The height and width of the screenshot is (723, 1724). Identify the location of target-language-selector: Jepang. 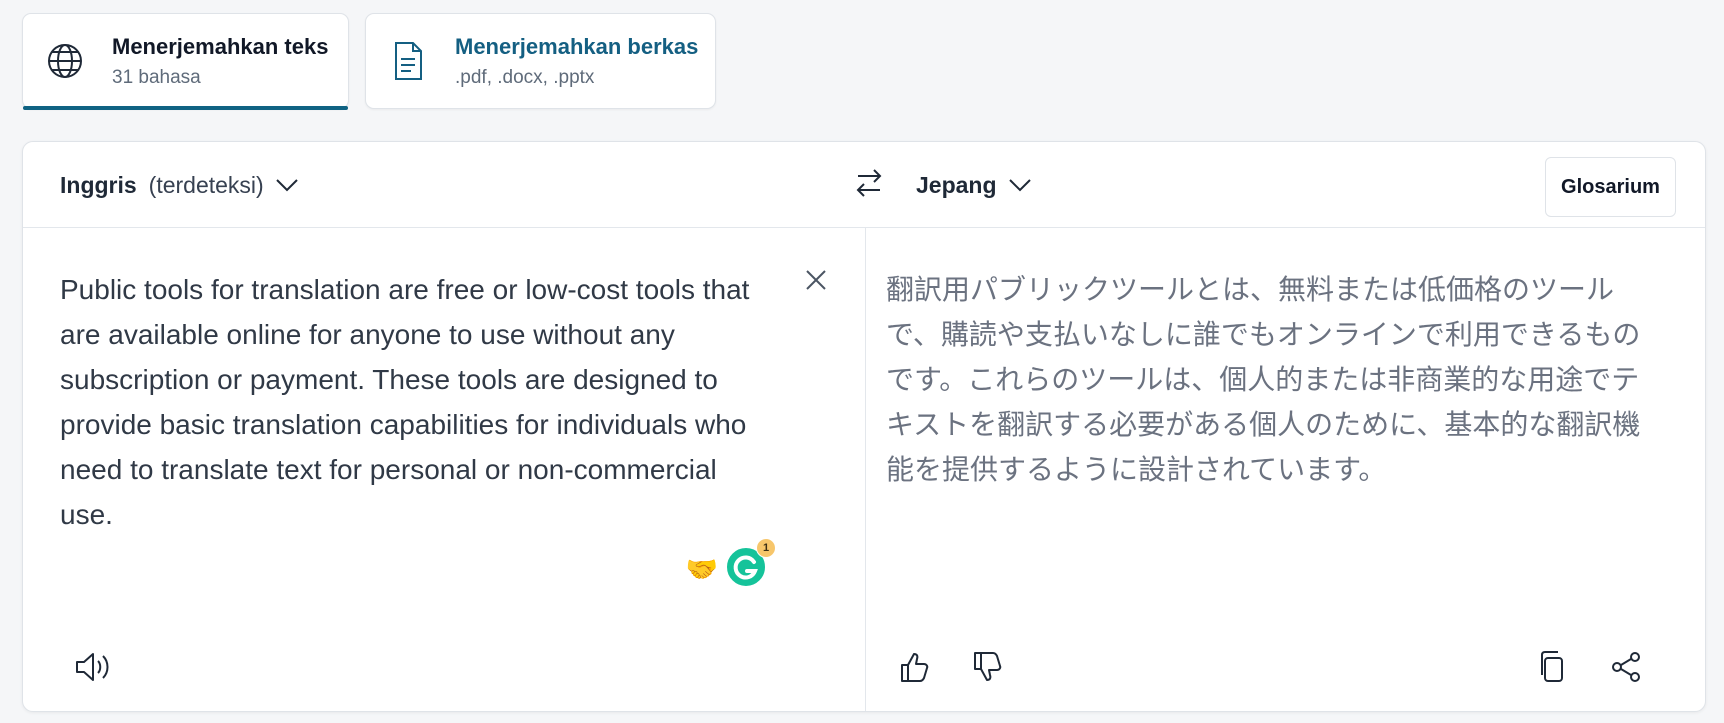
(974, 185).